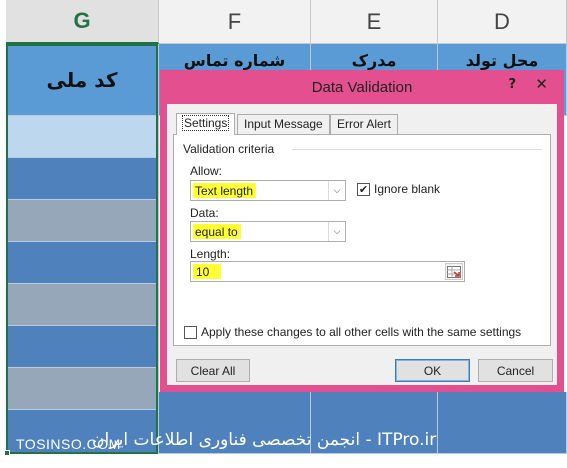 This screenshot has height=468, width=567. What do you see at coordinates (207, 271) in the screenshot?
I see `length-value: 10` at bounding box center [207, 271].